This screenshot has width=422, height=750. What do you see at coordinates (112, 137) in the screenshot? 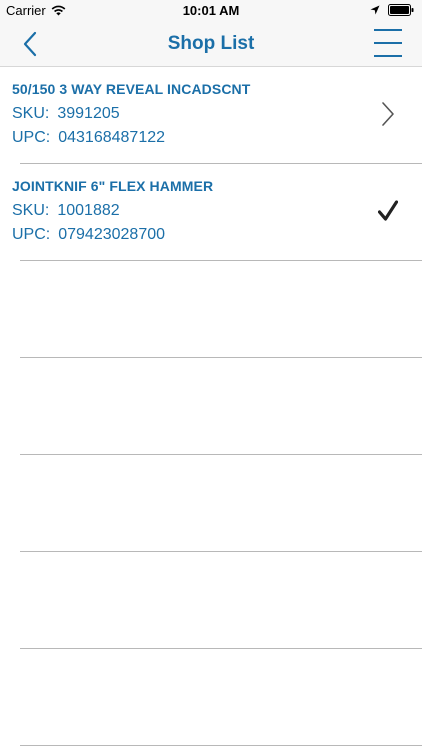
I see `upc-value: 043168487122` at bounding box center [112, 137].